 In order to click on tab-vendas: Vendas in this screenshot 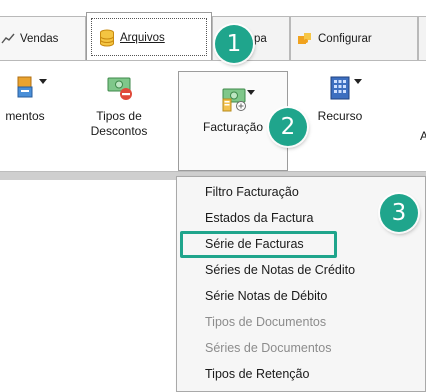, I will do `click(43, 38)`.